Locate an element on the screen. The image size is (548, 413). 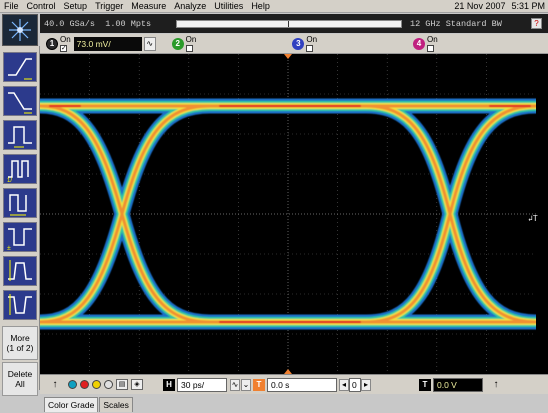
sample-rate: 40.0 GSa/s is located at coordinates (70, 23).